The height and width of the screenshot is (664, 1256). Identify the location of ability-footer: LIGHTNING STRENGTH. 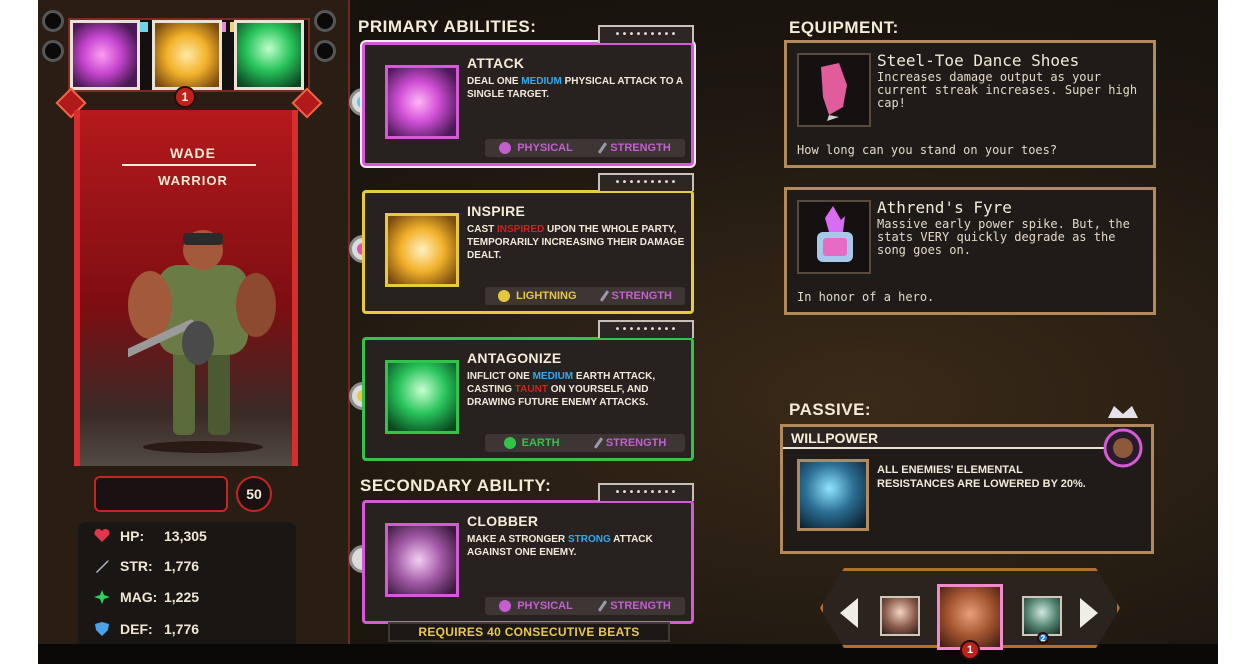
(585, 296).